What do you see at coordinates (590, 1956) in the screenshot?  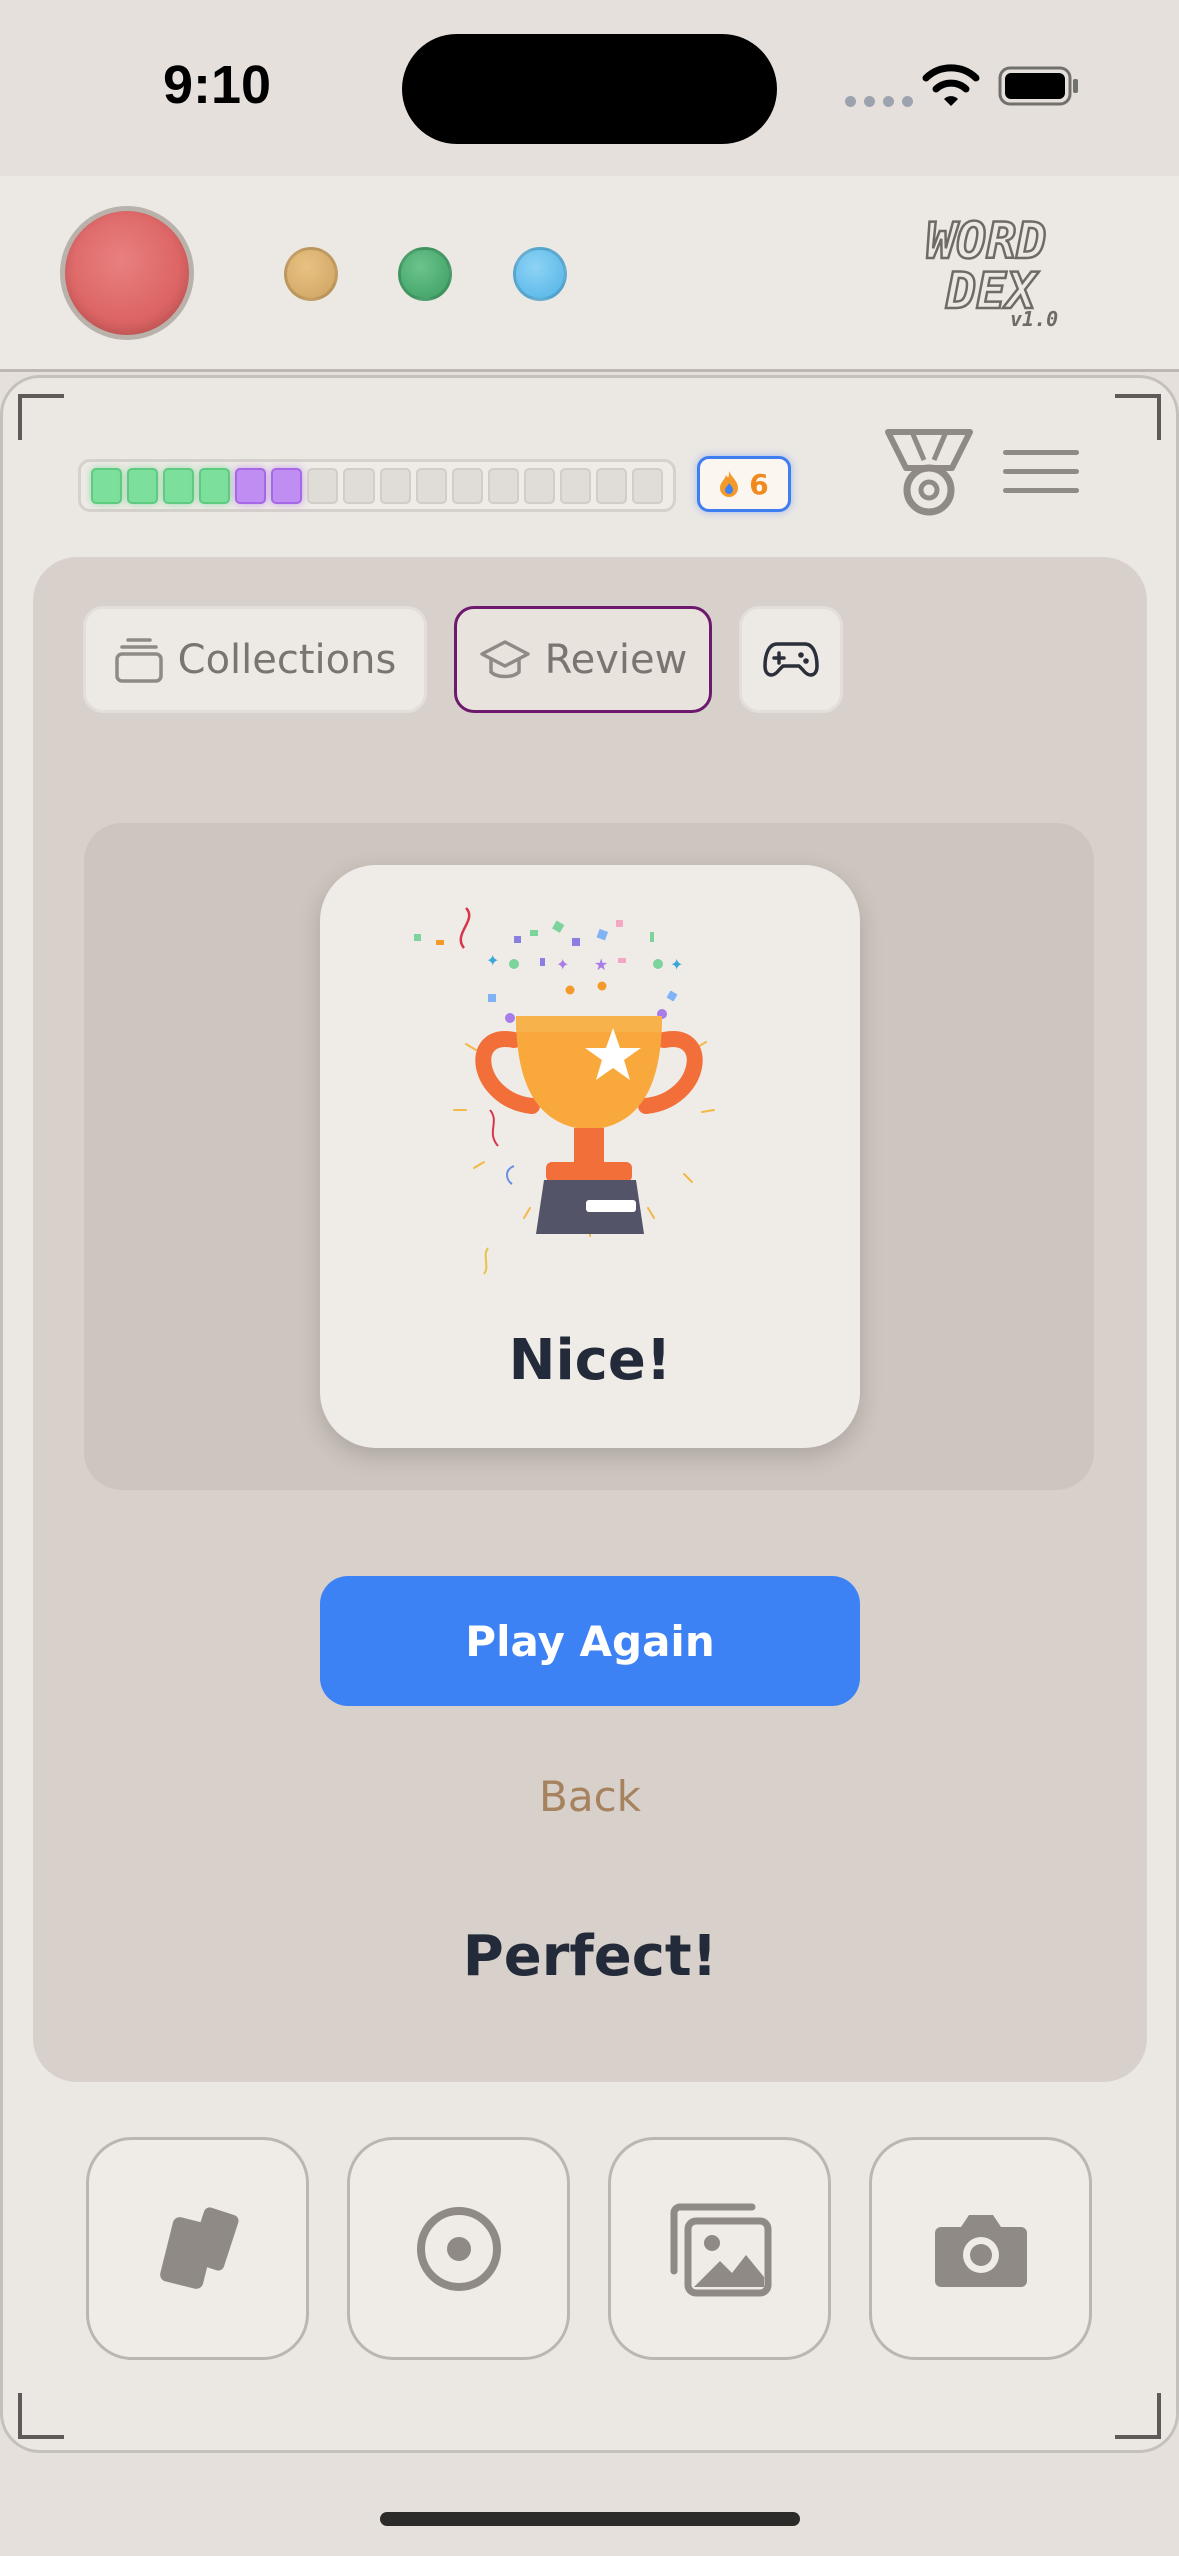 I see `summary-text: Perfect!` at bounding box center [590, 1956].